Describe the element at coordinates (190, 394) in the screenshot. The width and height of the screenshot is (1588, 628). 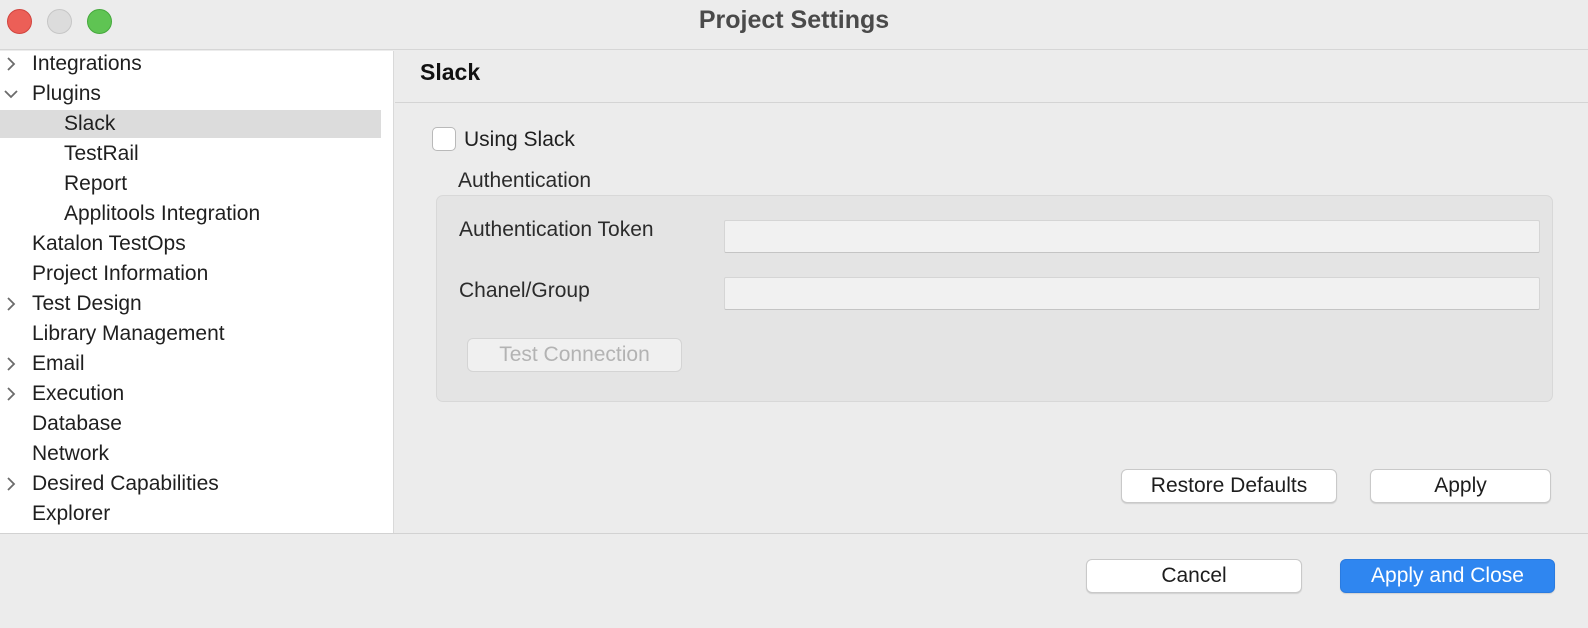
I see `tree-item-execution: Execution` at that location.